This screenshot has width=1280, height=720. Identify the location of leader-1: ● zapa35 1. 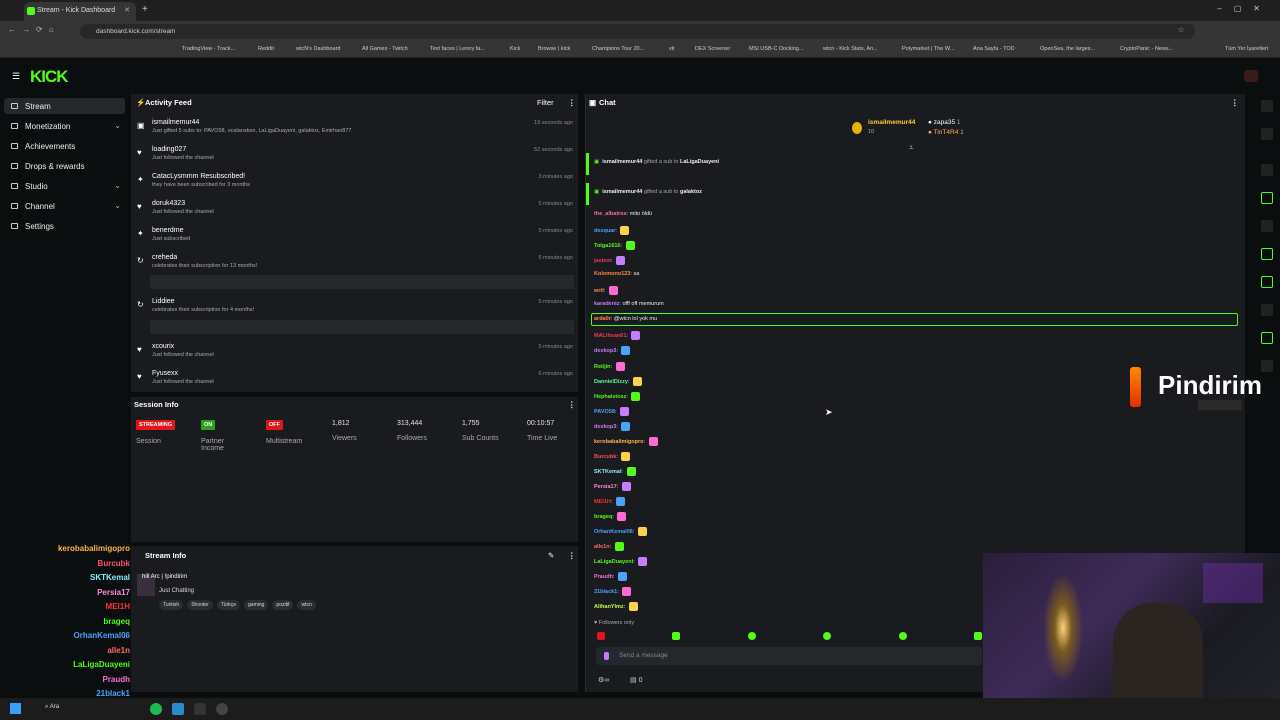
(944, 122).